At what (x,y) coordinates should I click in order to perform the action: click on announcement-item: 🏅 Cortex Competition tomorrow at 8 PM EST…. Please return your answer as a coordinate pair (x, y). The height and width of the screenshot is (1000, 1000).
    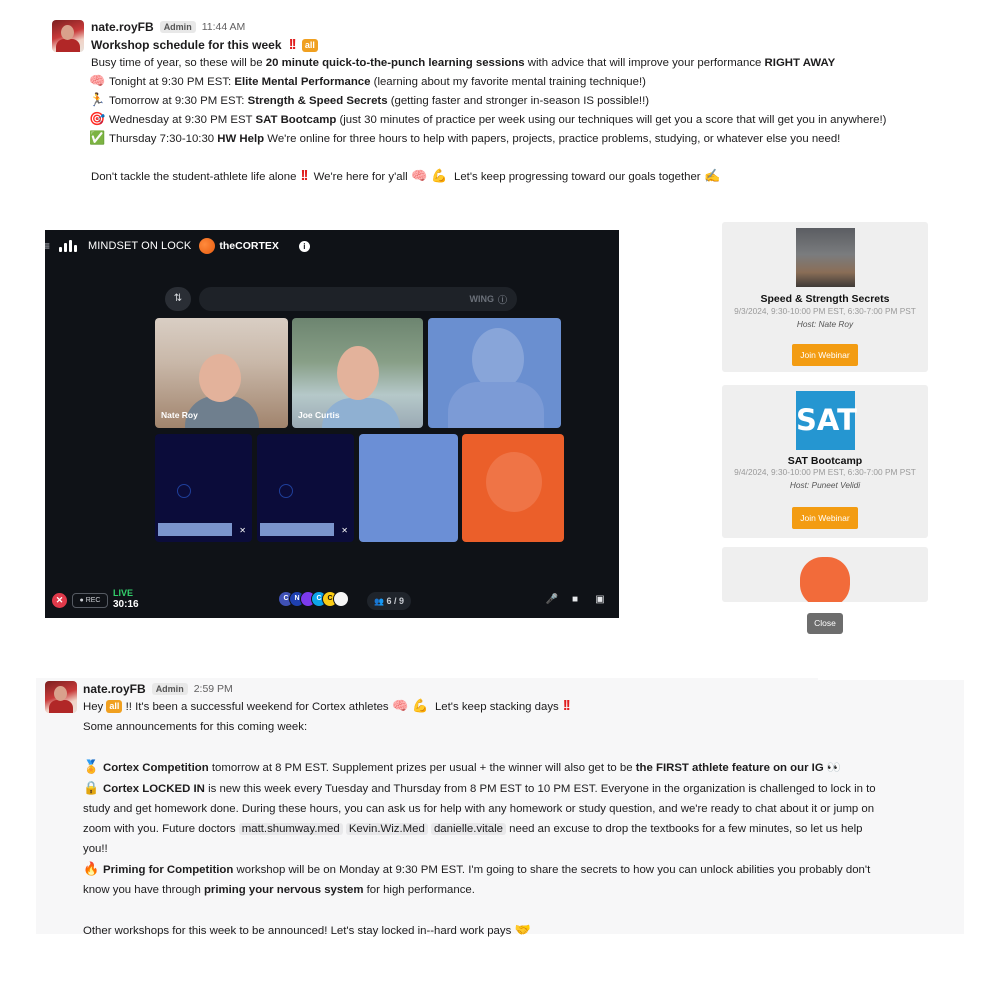
    Looking at the image, I should click on (523, 767).